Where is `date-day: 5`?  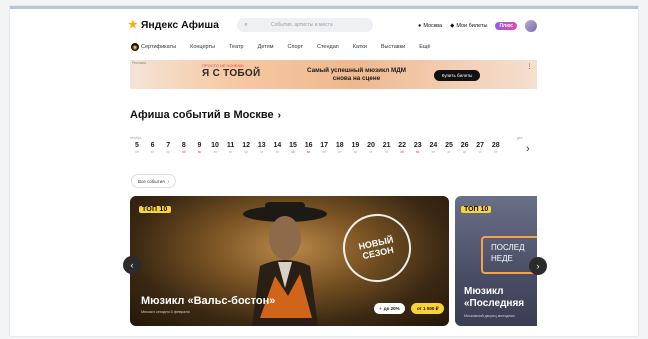
date-day: 5 is located at coordinates (137, 145).